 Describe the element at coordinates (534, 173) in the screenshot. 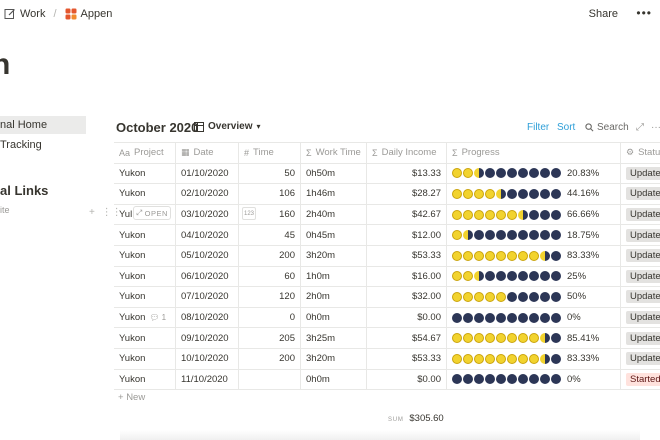

I see `cell-progress: 20.83%` at that location.